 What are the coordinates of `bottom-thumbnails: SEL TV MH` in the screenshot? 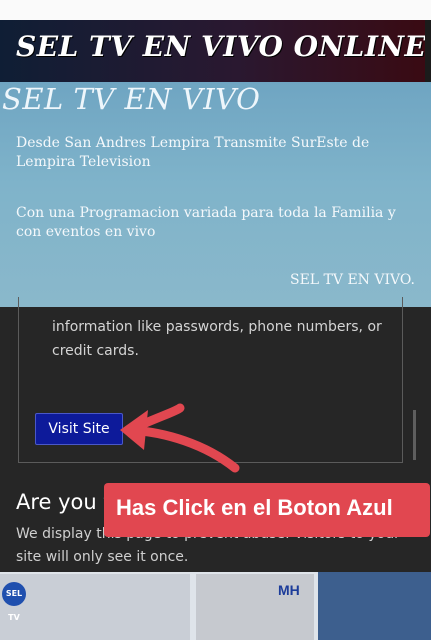 It's located at (215, 606).